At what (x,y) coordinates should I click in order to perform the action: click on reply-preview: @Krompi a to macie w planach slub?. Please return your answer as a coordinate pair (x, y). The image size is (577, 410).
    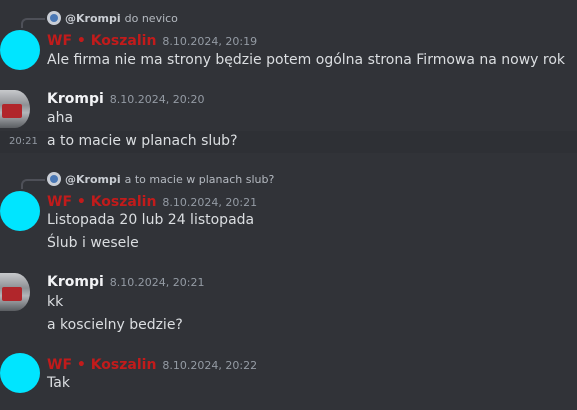
    Looking at the image, I should click on (160, 179).